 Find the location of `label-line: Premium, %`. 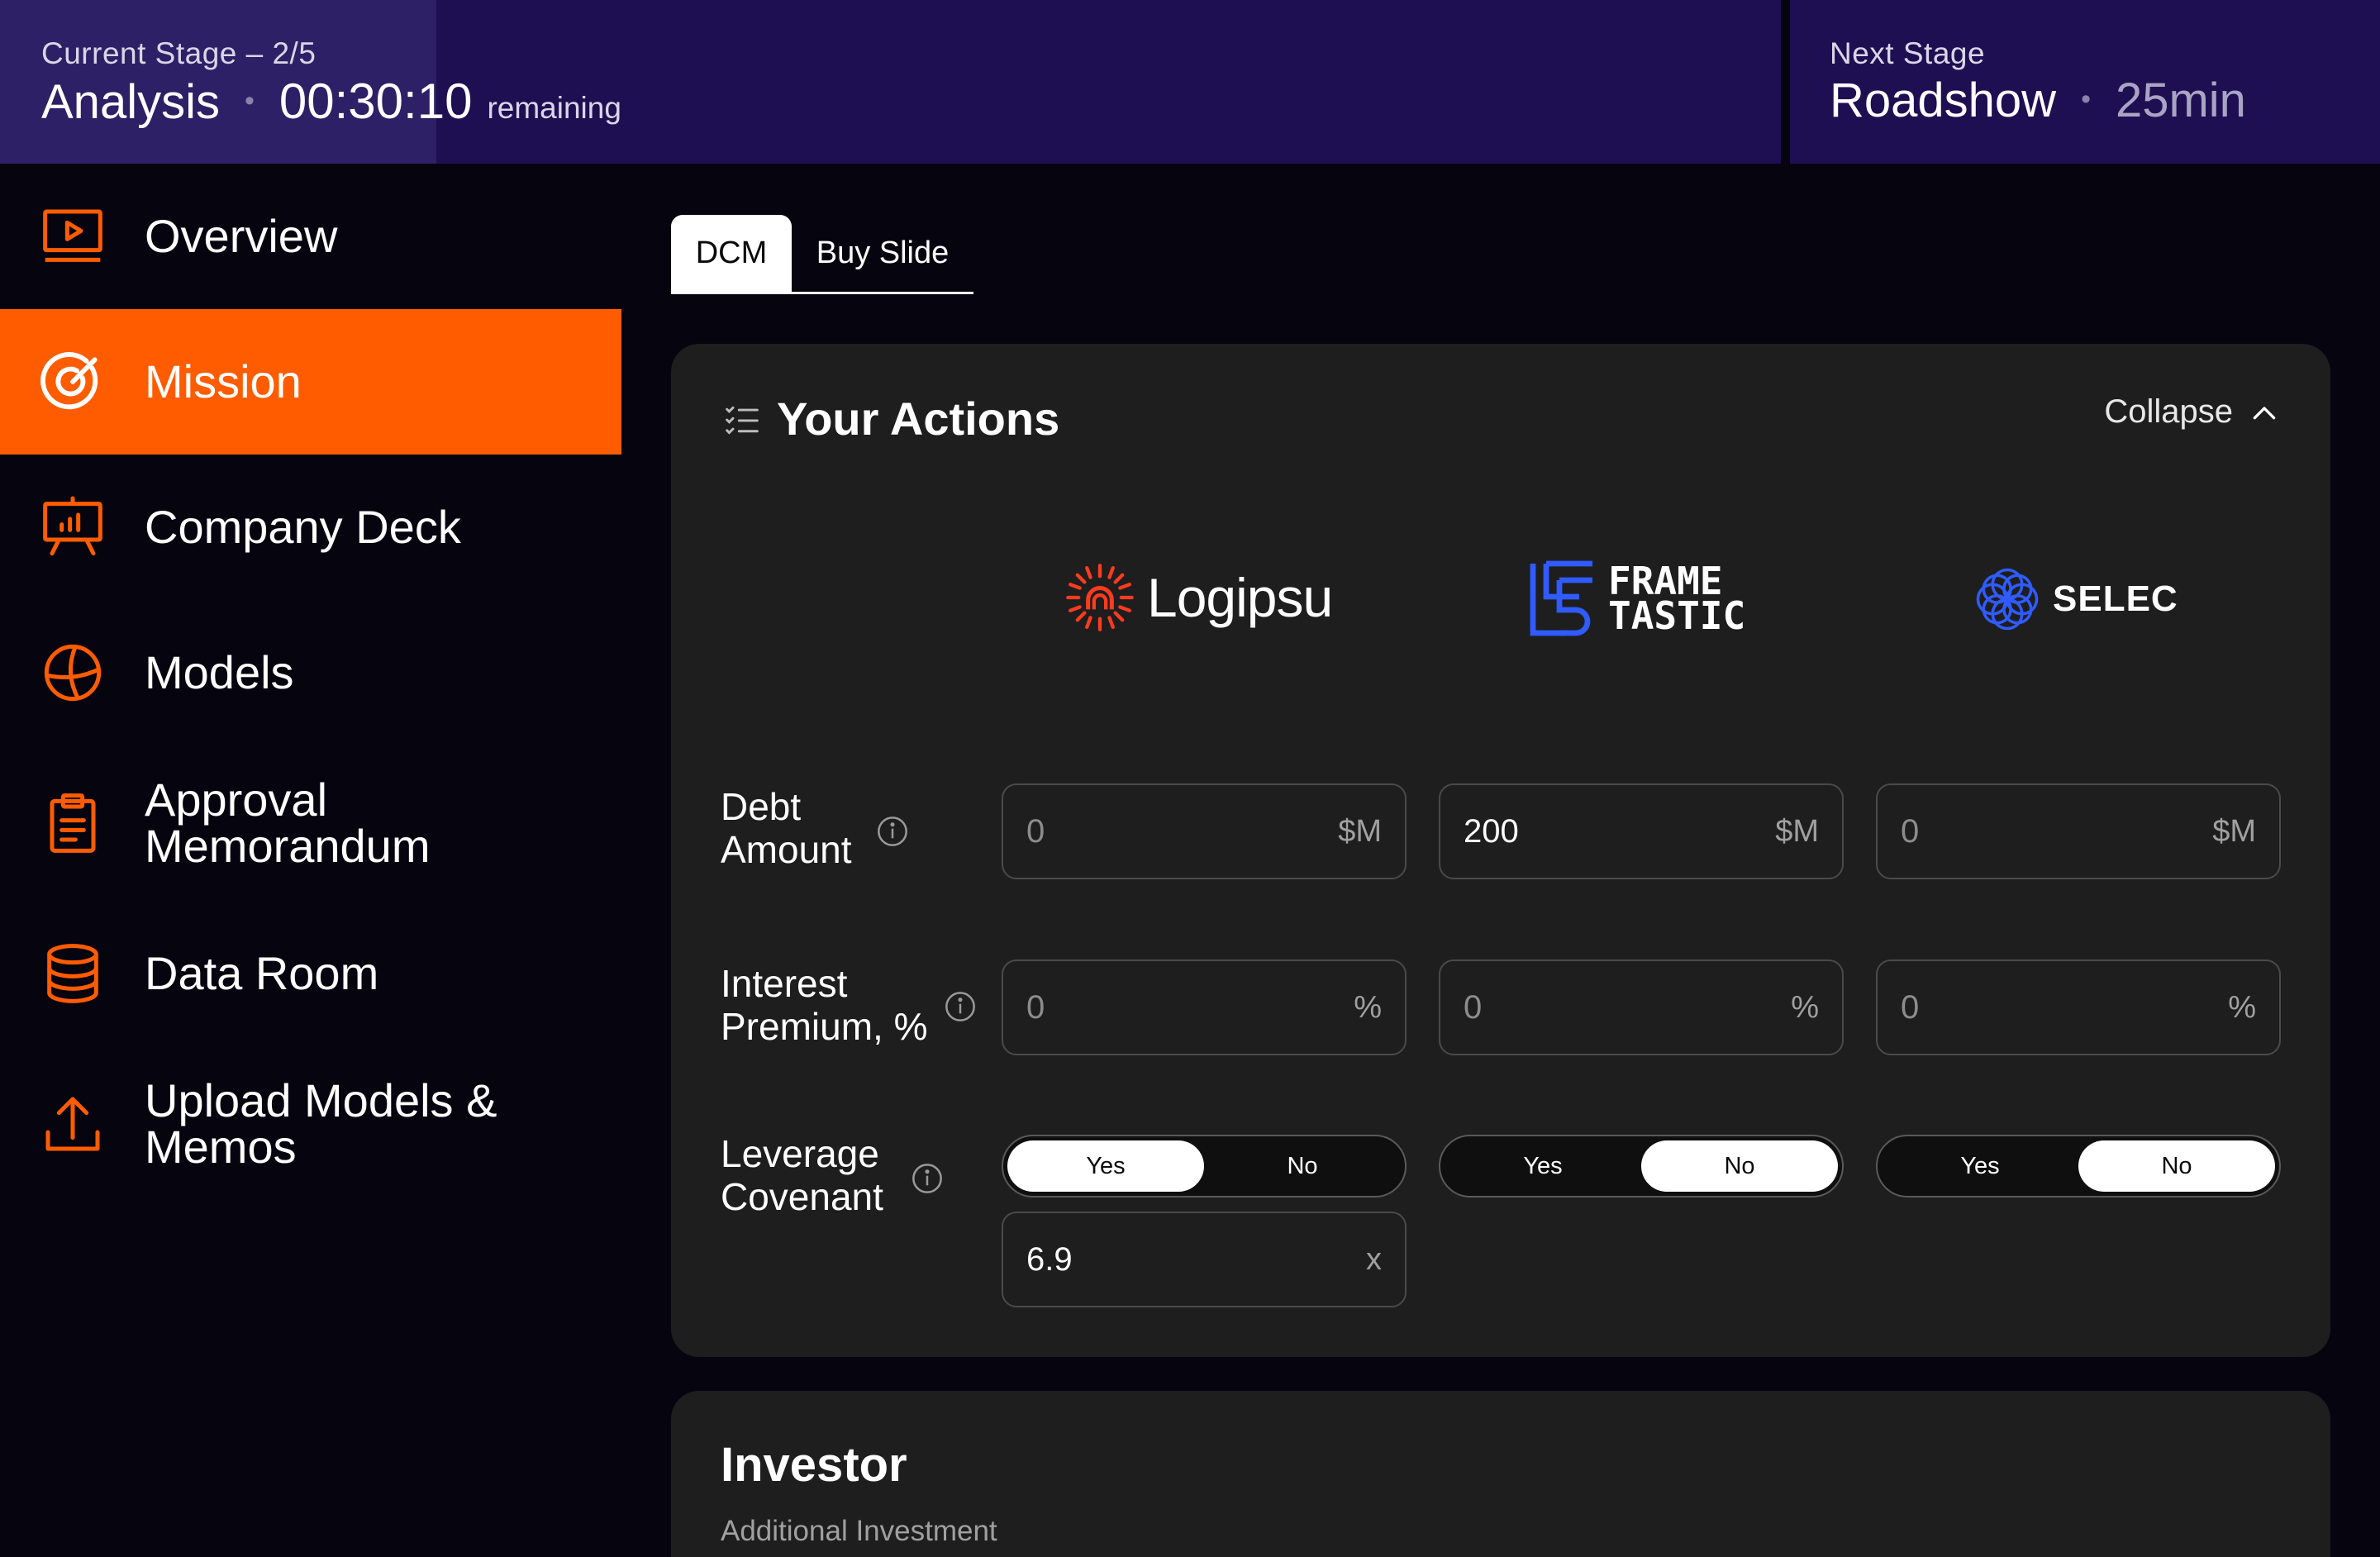

label-line: Premium, % is located at coordinates (824, 1026).